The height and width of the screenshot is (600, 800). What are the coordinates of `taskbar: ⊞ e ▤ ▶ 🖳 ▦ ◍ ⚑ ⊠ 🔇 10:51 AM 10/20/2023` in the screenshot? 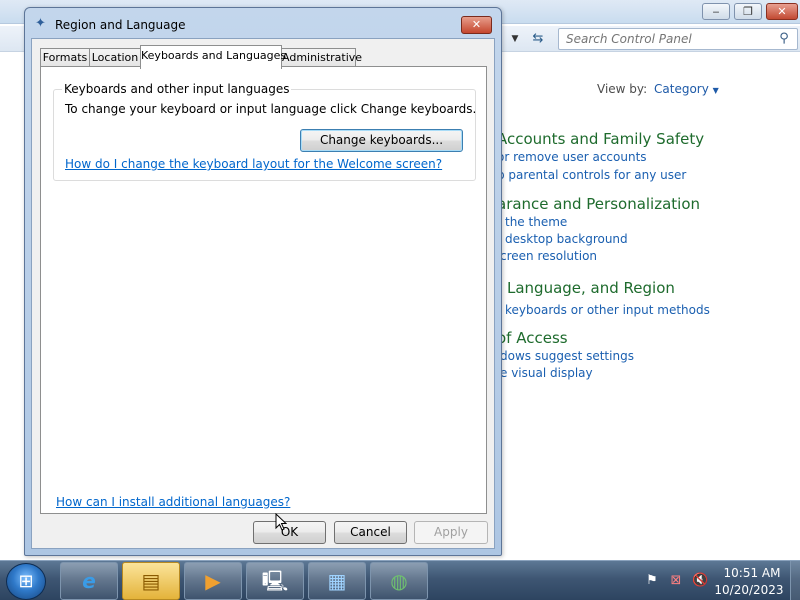 It's located at (400, 580).